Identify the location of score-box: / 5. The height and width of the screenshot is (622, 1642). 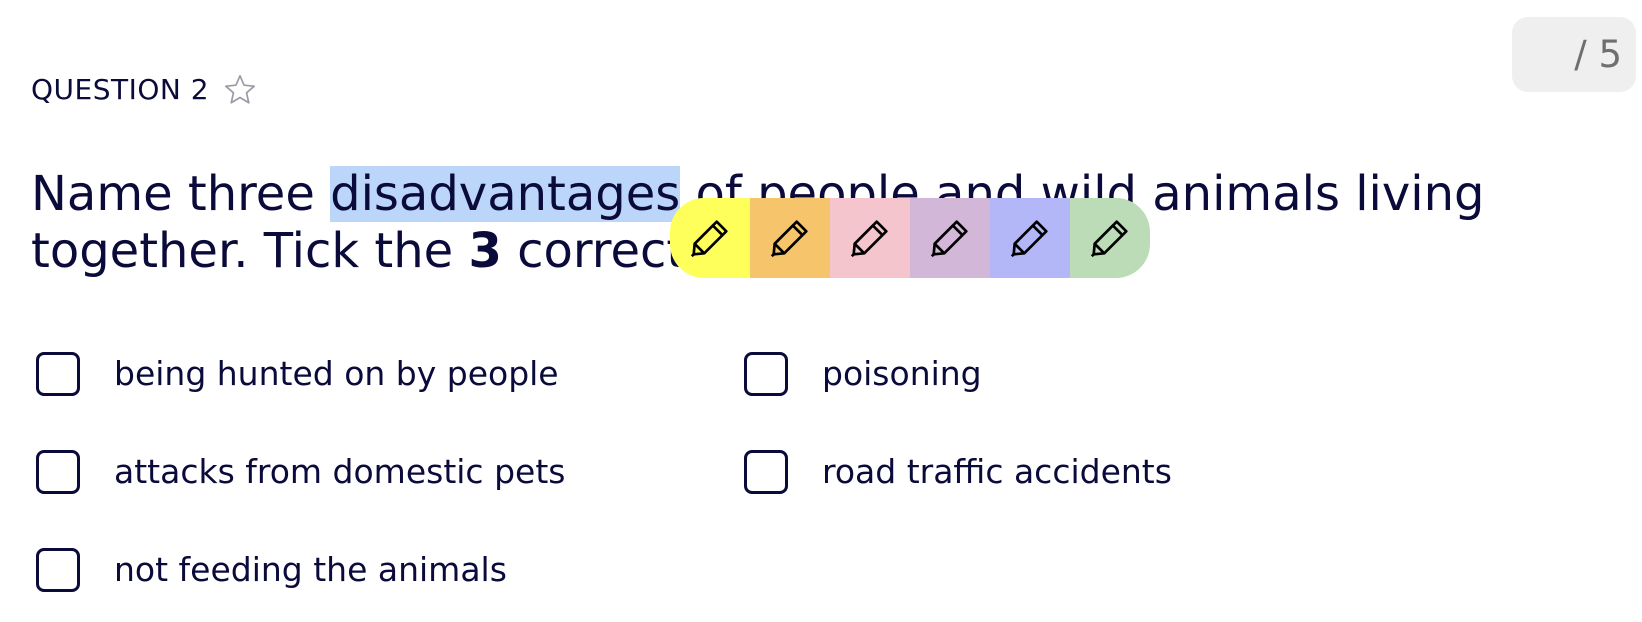
(1574, 54).